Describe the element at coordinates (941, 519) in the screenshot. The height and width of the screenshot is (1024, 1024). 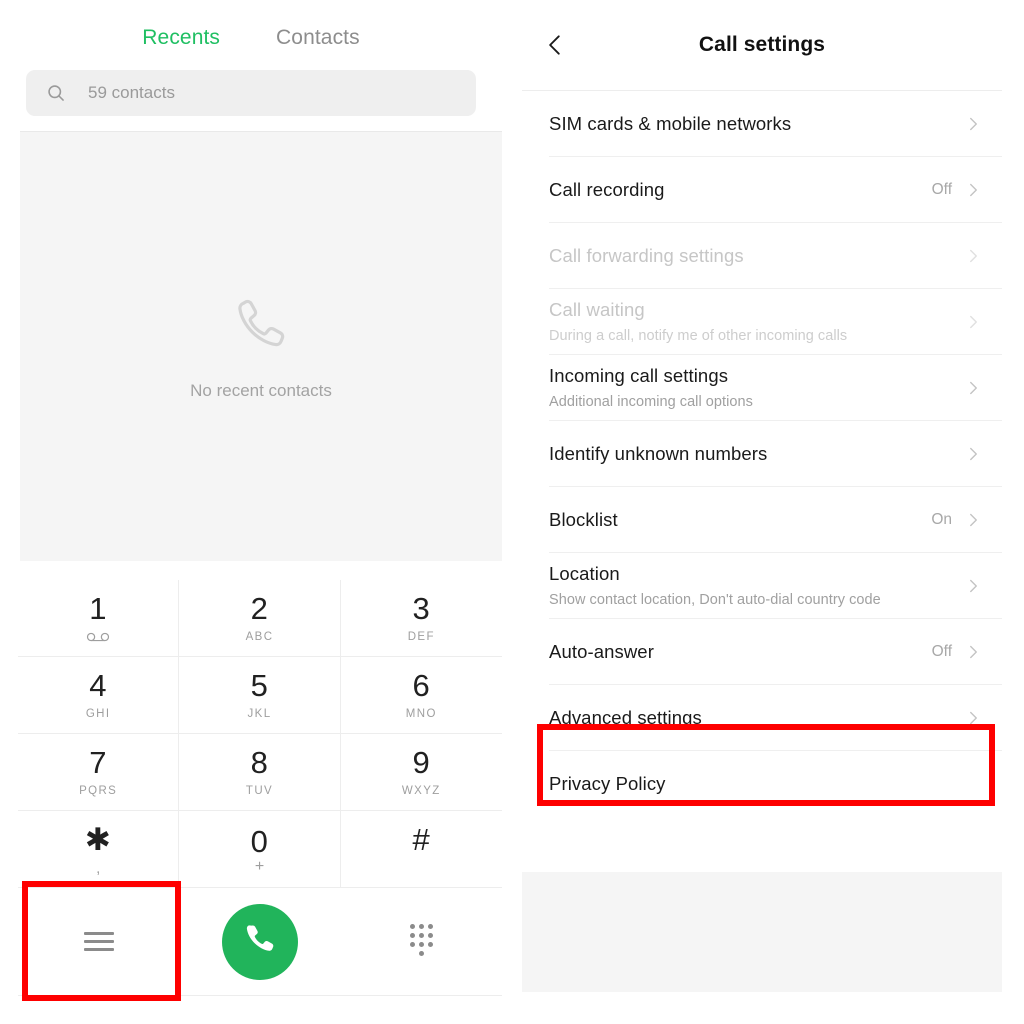
I see `setting-value: On` at that location.